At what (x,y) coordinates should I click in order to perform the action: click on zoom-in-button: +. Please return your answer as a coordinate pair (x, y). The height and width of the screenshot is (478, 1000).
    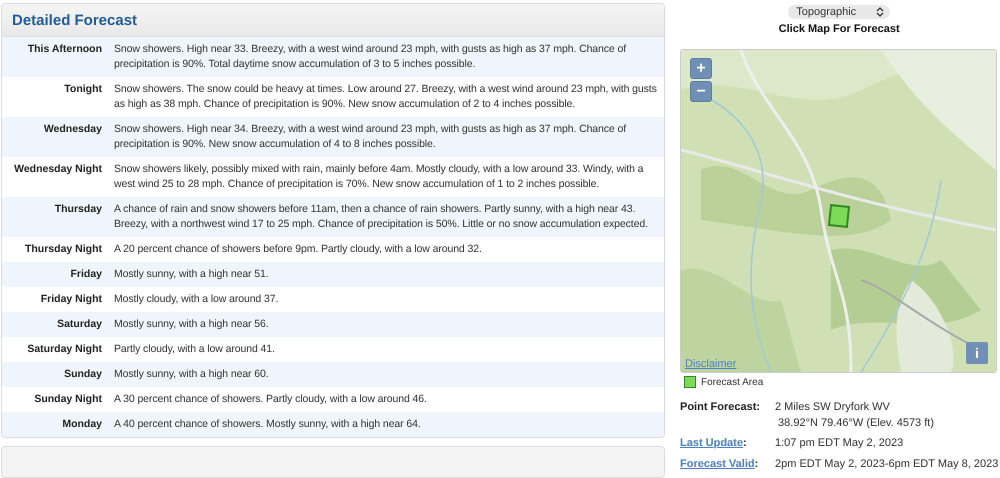
    Looking at the image, I should click on (701, 68).